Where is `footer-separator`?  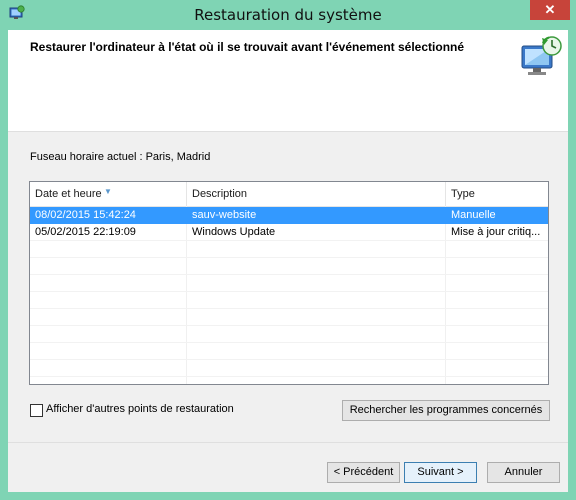 footer-separator is located at coordinates (288, 442).